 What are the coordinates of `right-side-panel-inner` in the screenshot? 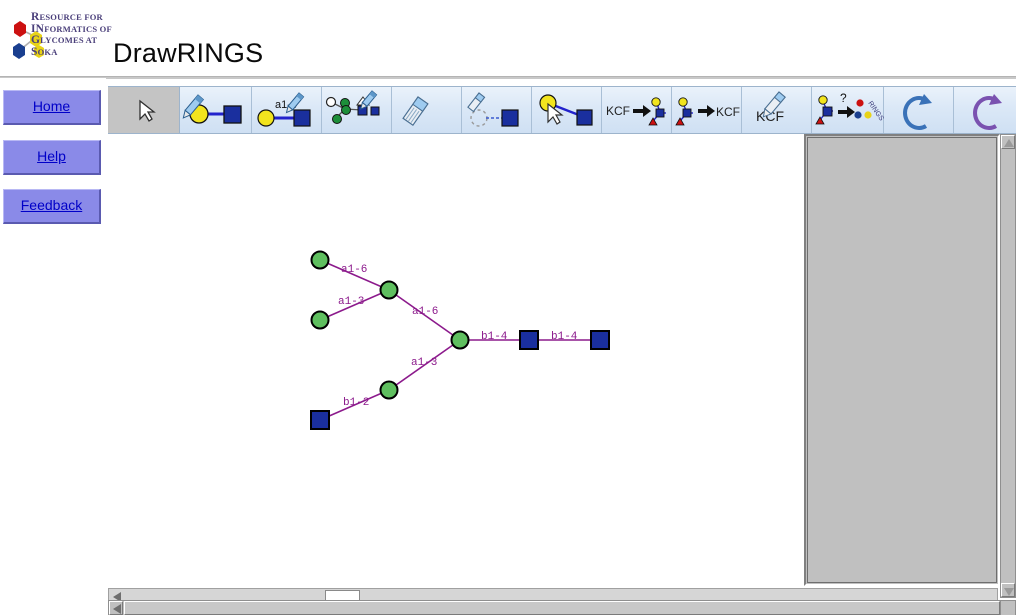 It's located at (902, 360).